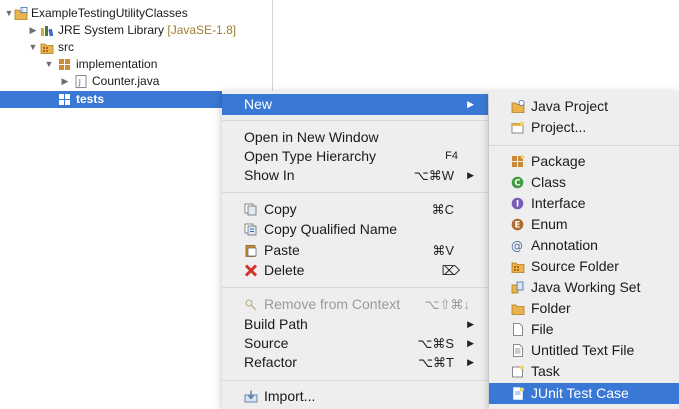  Describe the element at coordinates (270, 362) in the screenshot. I see `menu-item-label: Refactor` at that location.